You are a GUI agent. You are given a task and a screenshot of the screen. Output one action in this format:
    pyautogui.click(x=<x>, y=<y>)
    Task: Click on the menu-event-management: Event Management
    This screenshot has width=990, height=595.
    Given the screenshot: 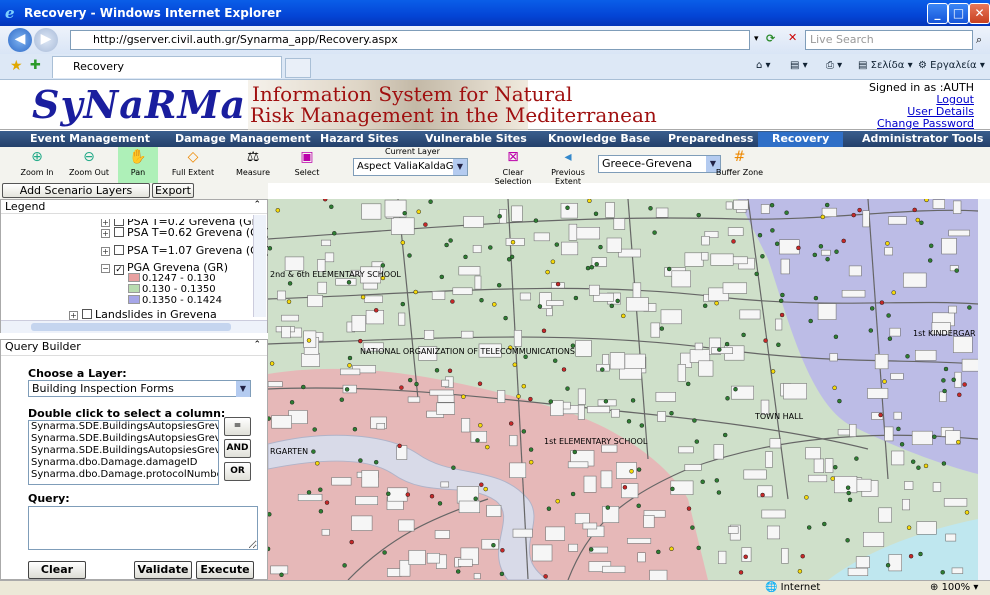 What is the action you would take?
    pyautogui.click(x=90, y=138)
    